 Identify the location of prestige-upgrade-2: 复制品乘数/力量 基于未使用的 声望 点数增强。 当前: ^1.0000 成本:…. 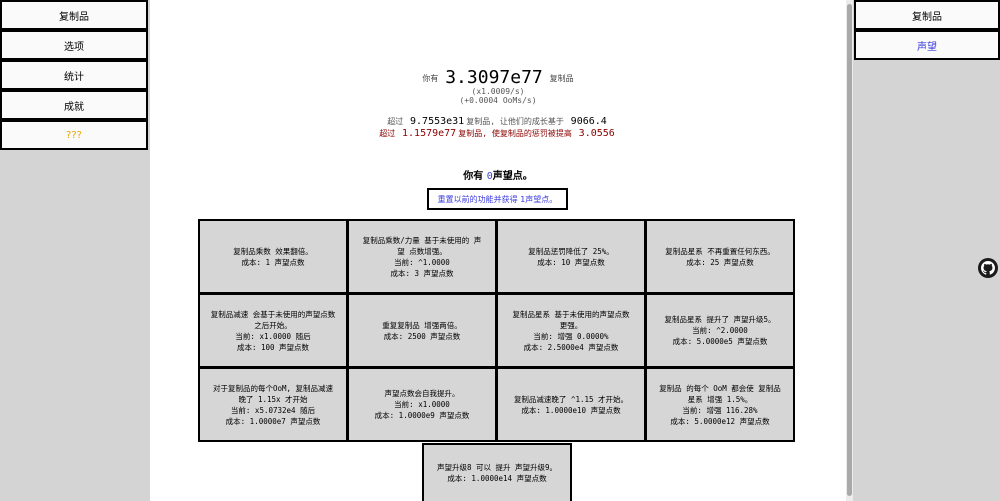
(422, 256).